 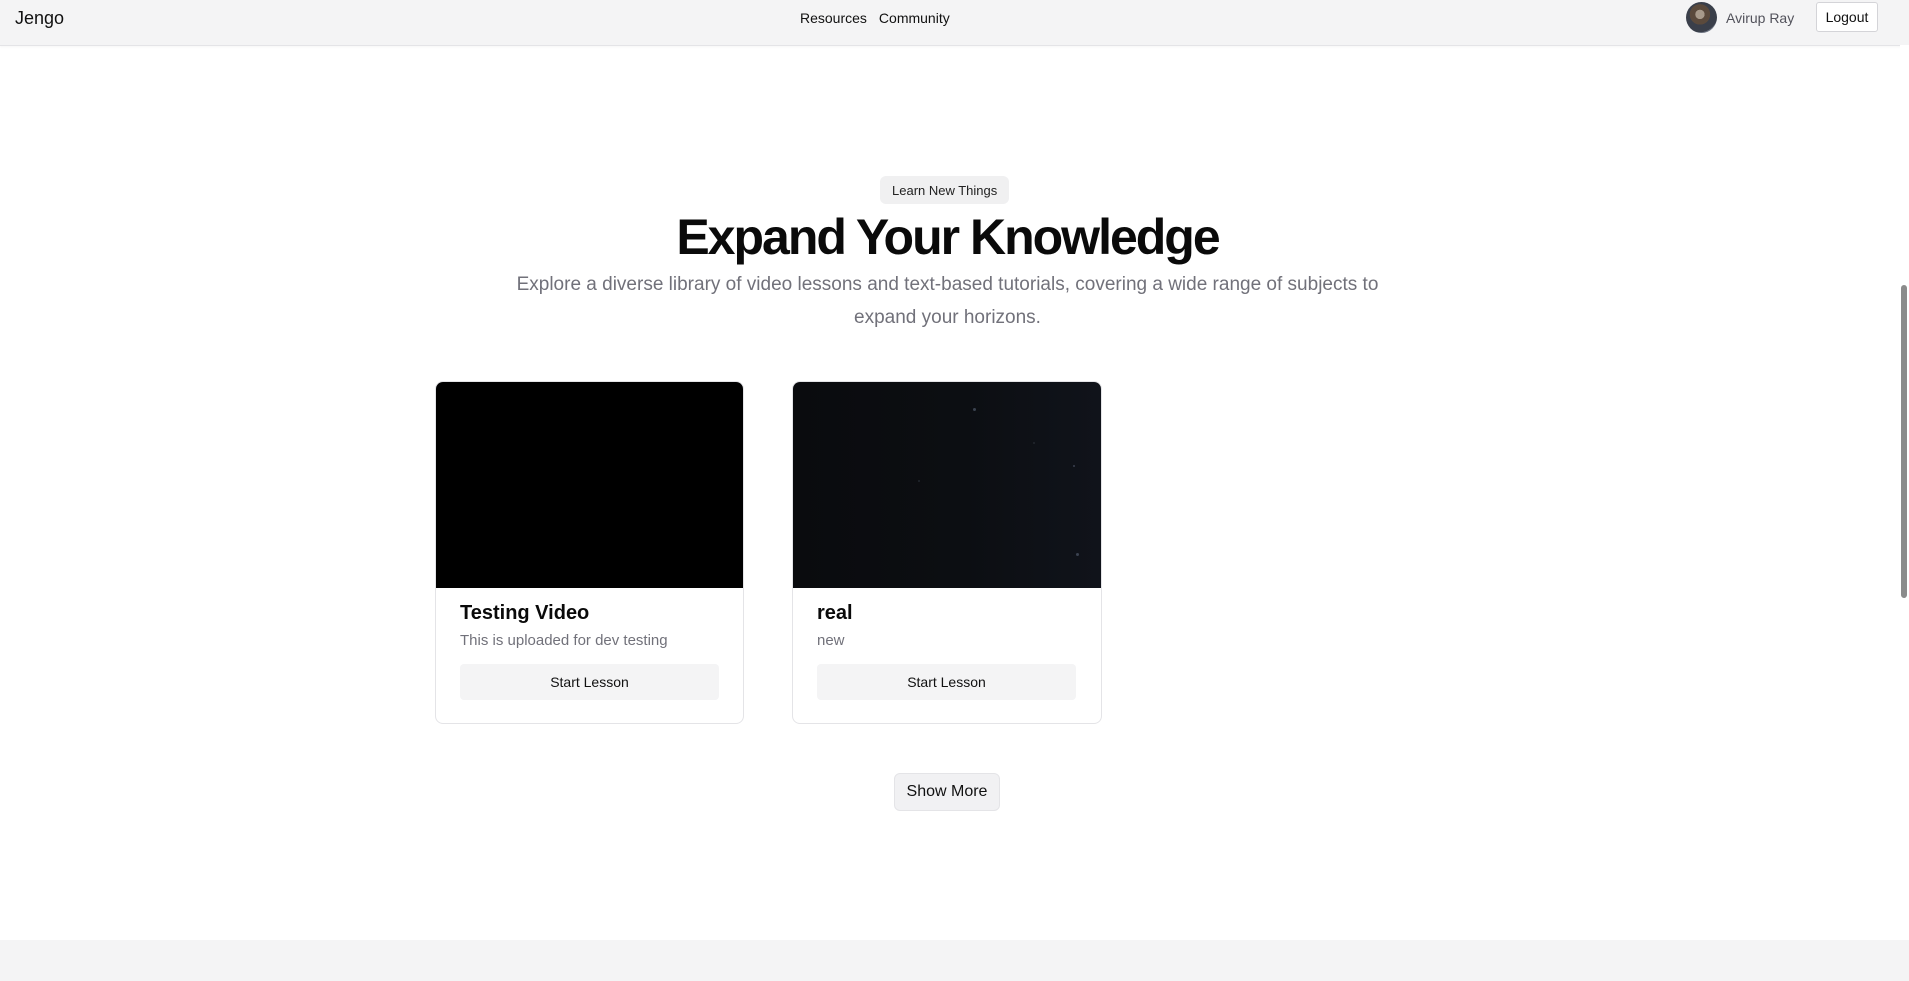 I want to click on main-nav: Resources Community, so click(x=875, y=18).